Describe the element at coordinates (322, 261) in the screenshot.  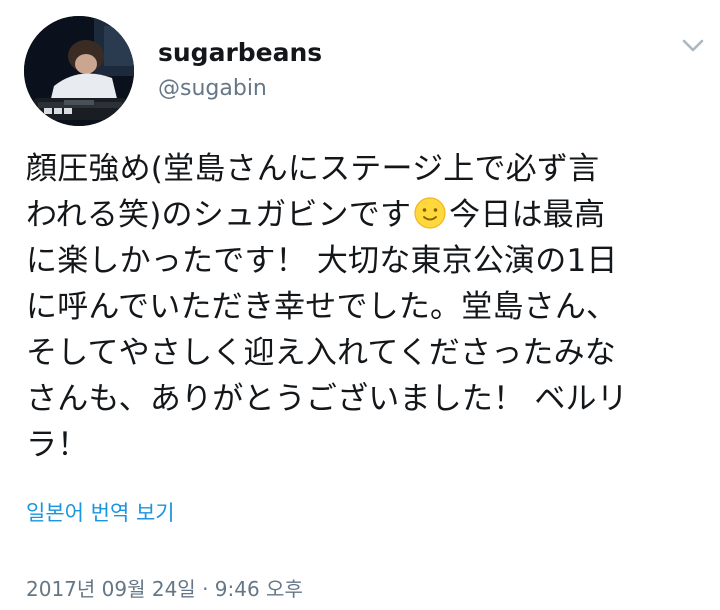
I see `tweet-line: に楽しかったです！ 大切な東京公演の1日` at that location.